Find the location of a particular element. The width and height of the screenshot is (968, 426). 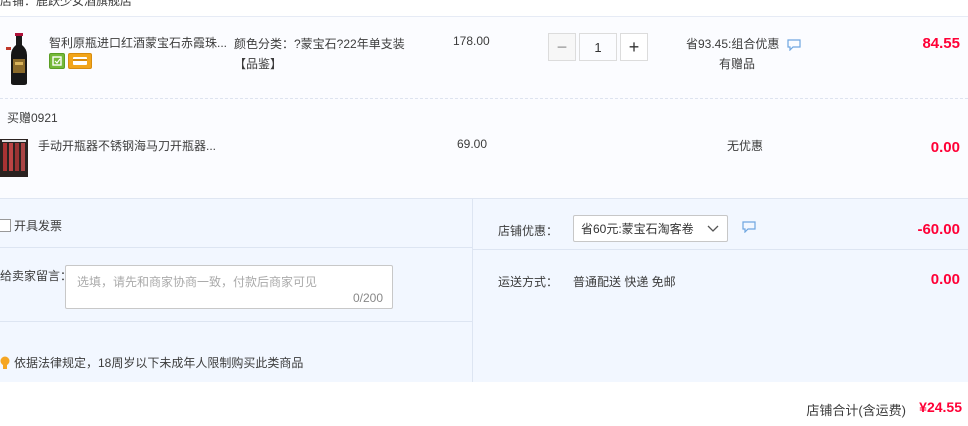

shop-discount-selected: 省60元:蒙宝石淘客卷 is located at coordinates (637, 229).